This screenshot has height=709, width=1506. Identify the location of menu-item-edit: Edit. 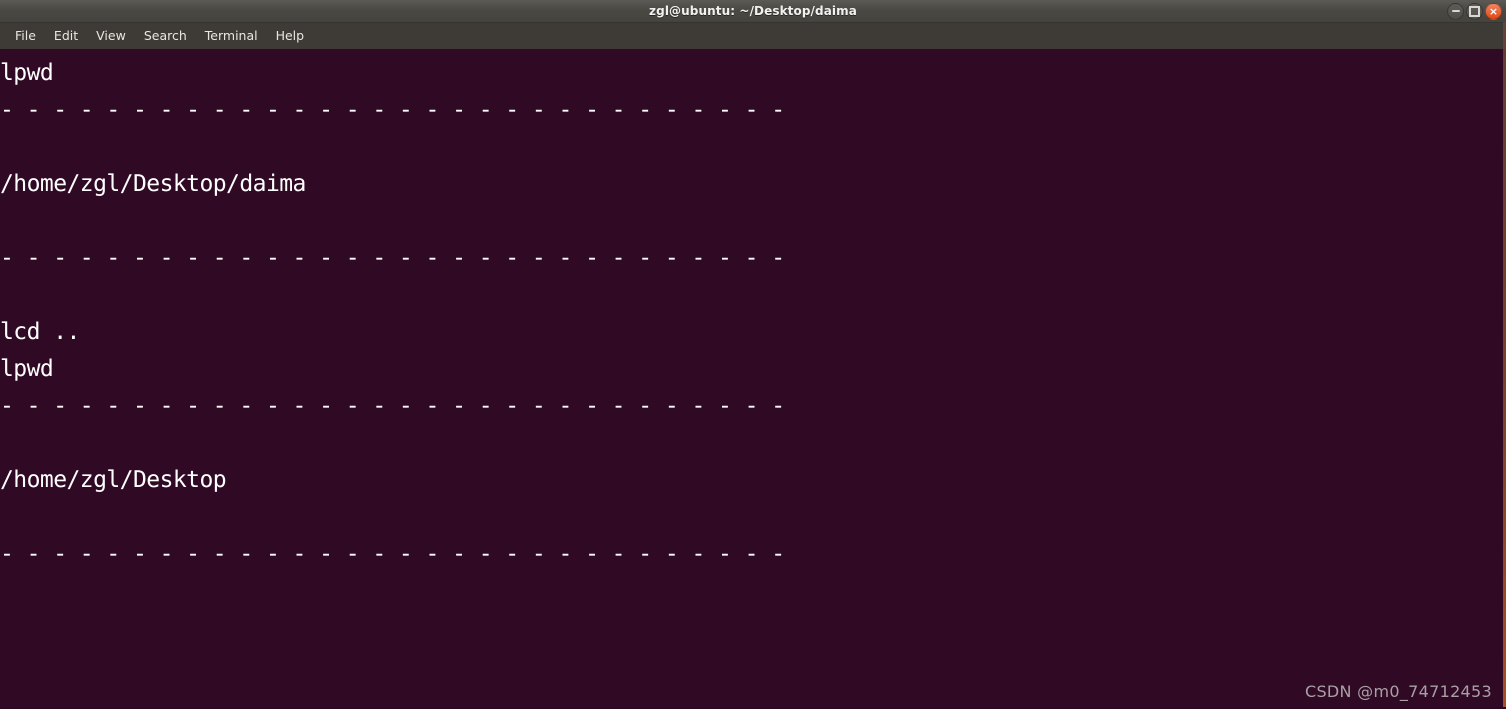
(66, 36).